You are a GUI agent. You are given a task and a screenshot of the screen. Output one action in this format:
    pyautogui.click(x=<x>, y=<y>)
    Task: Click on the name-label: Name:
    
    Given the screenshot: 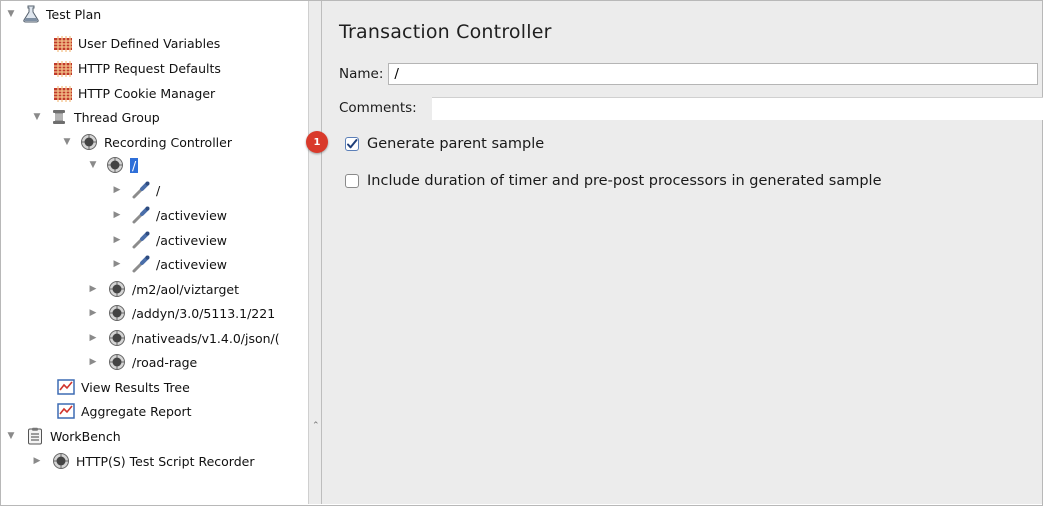 What is the action you would take?
    pyautogui.click(x=361, y=74)
    